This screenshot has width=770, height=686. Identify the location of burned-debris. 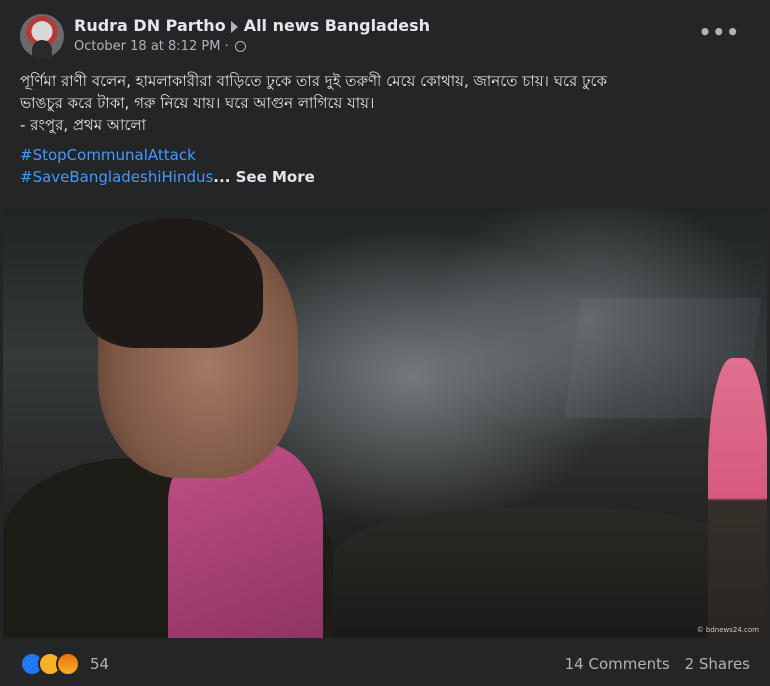
(543, 573).